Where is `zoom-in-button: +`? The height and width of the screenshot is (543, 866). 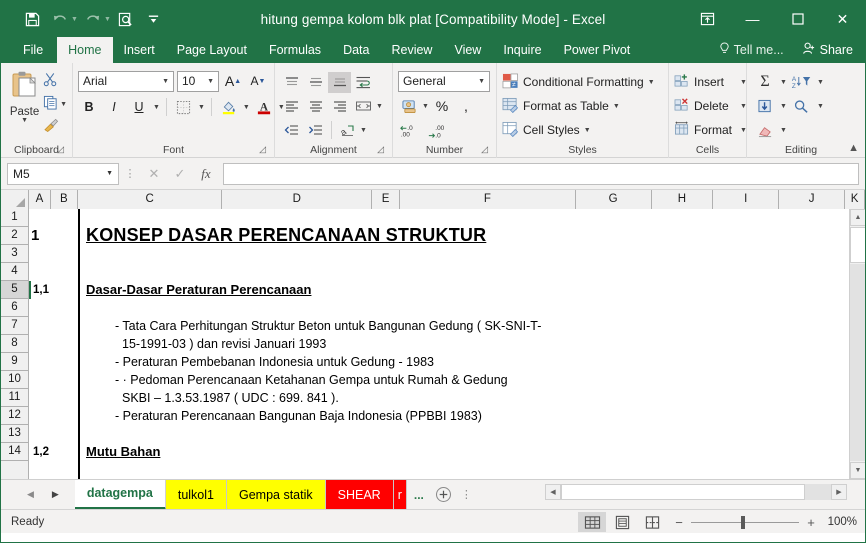 zoom-in-button: + is located at coordinates (811, 522).